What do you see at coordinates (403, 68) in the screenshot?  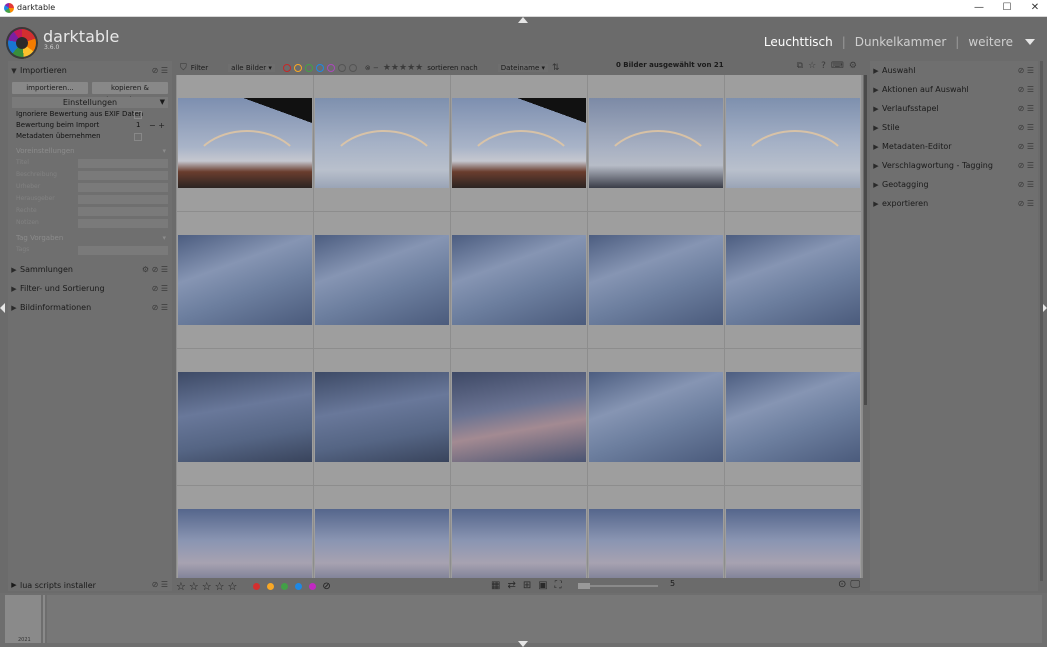 I see `rating-filter-stars: ★★★★★` at bounding box center [403, 68].